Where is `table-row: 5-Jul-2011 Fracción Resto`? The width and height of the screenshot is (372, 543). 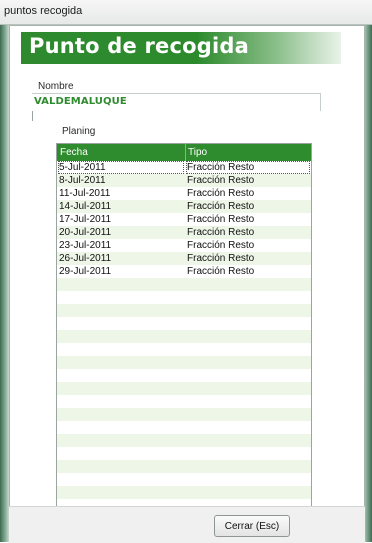
table-row: 5-Jul-2011 Fracción Resto is located at coordinates (184, 167).